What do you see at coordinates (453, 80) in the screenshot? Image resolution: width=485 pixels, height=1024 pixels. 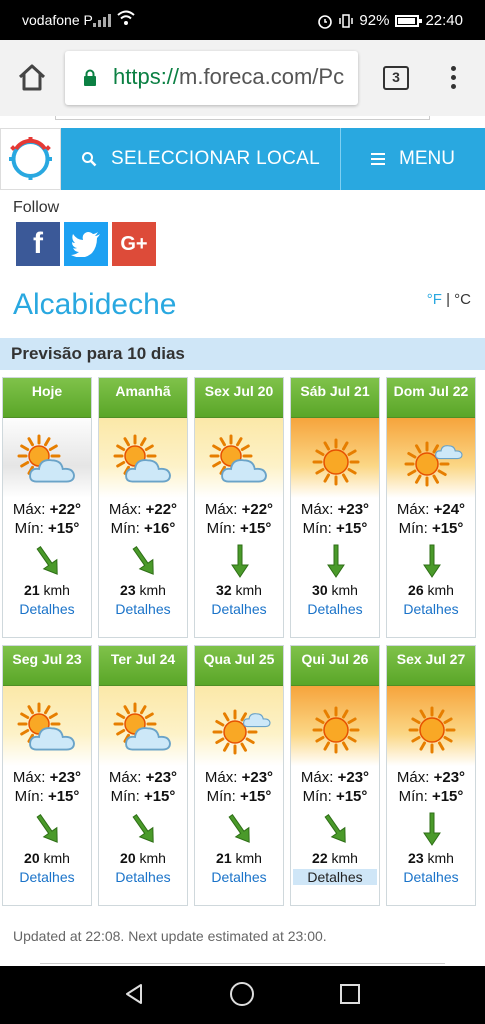 I see `more-options-icon` at bounding box center [453, 80].